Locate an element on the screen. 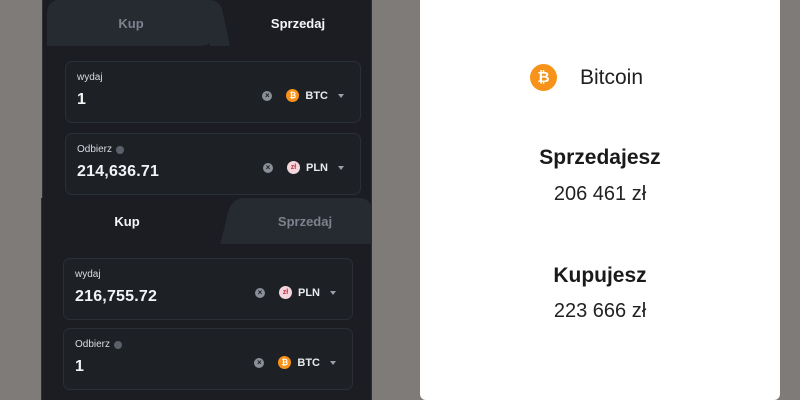 This screenshot has height=400, width=800. spend-field: wydaj 216,755.72 × zł PLN is located at coordinates (208, 289).